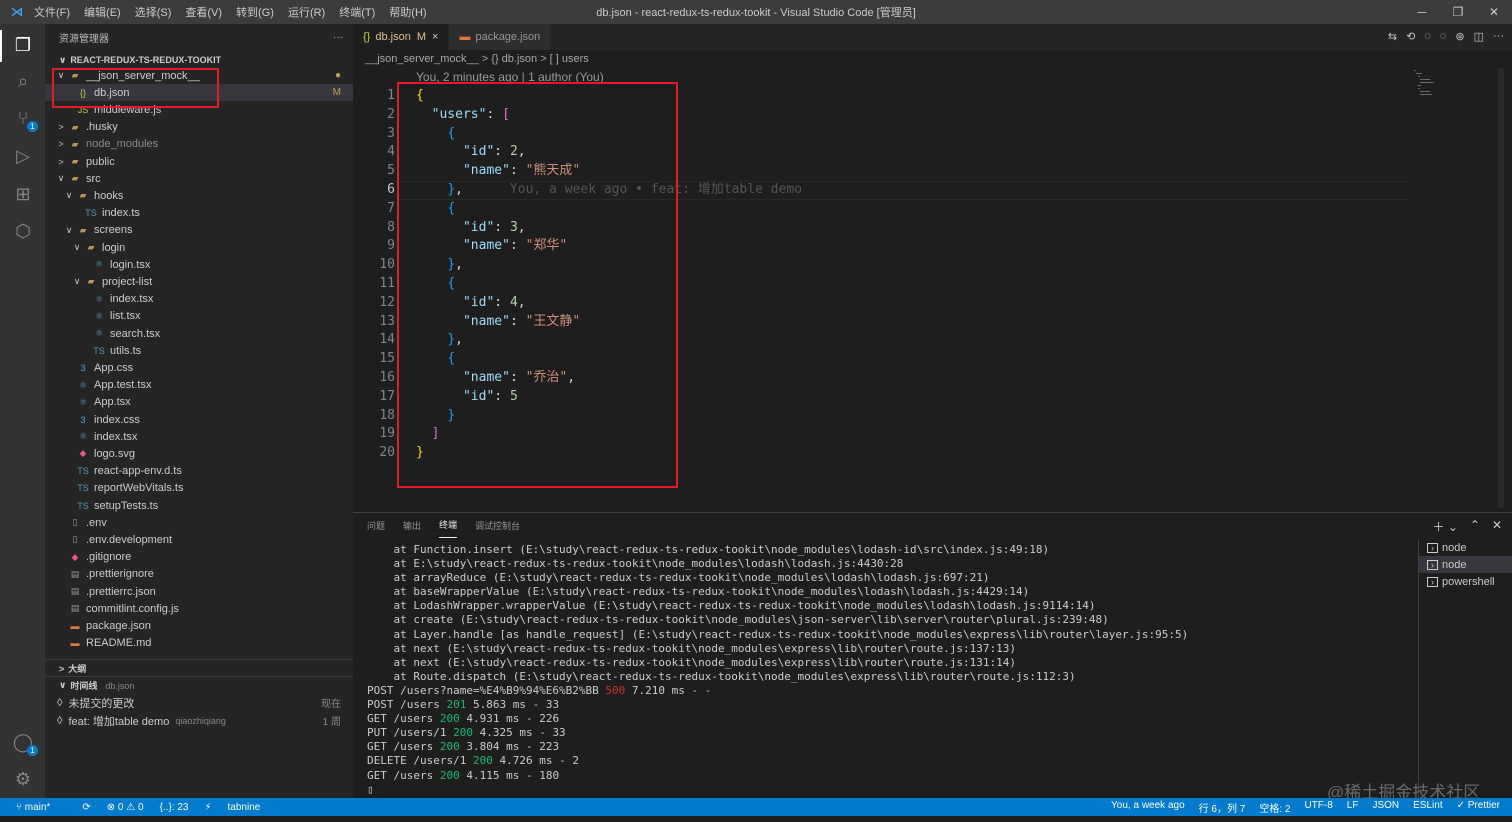 The image size is (1512, 822). I want to click on status-item: JSON, so click(1385, 807).